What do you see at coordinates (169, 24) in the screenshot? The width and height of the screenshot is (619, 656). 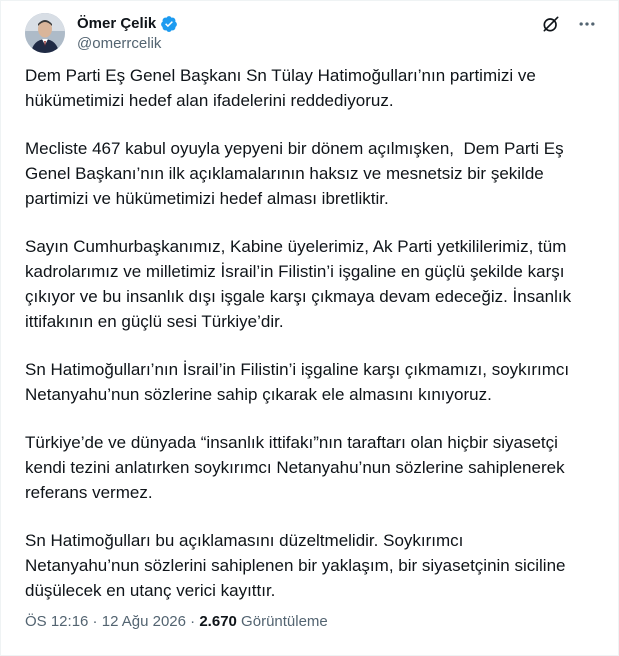 I see `verified-badge-icon` at bounding box center [169, 24].